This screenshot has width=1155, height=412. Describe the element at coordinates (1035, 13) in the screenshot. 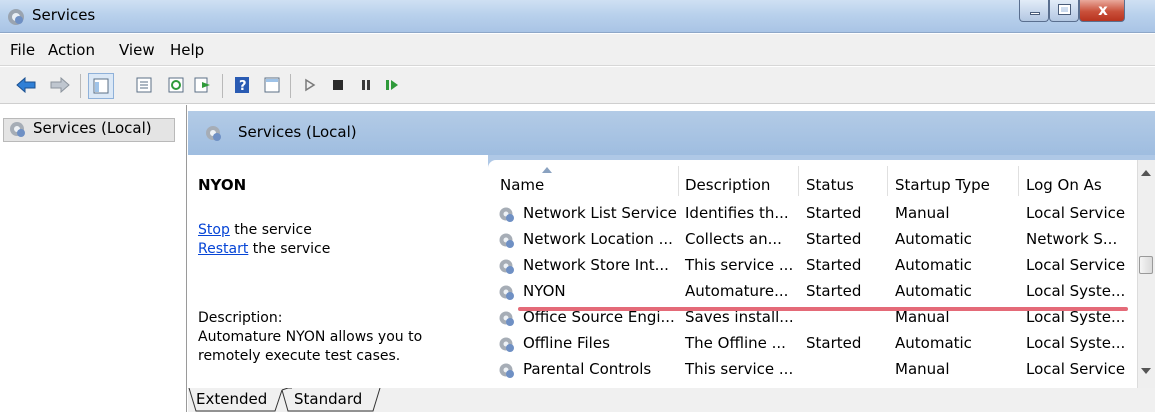

I see `minimize-icon` at that location.